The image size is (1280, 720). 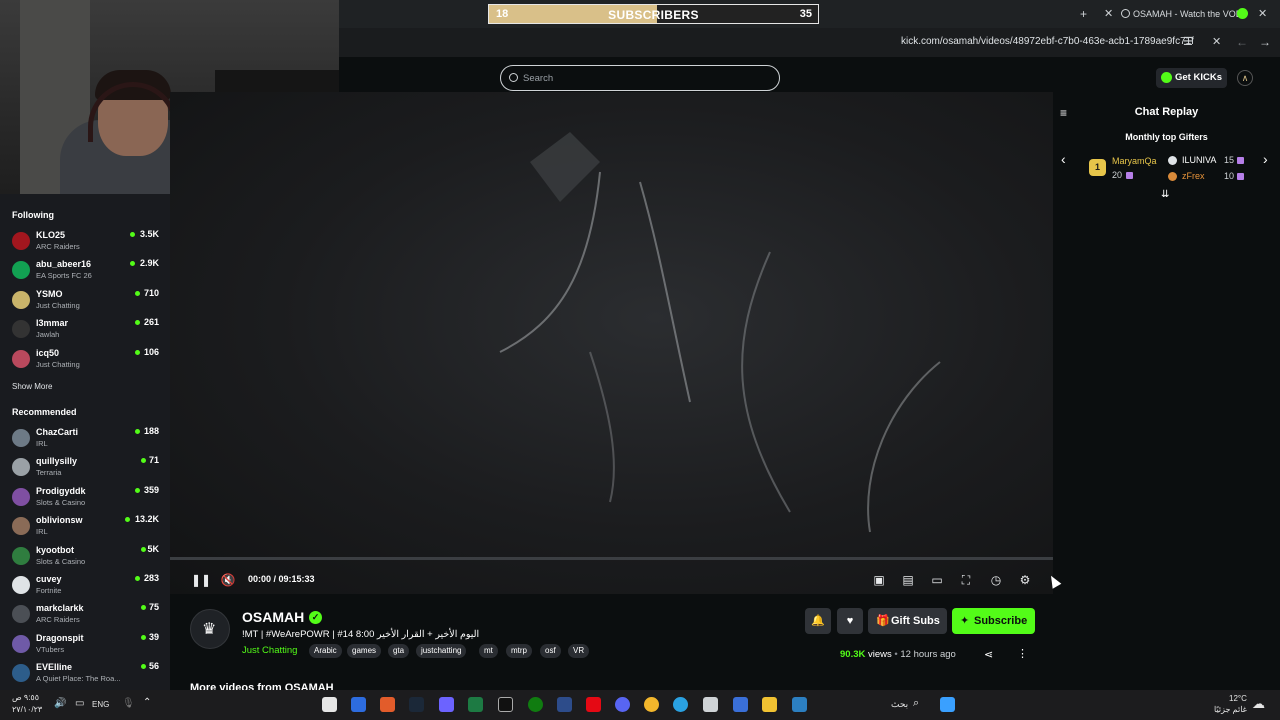 I want to click on gift-subs-button: 🎁 Gift Subs, so click(x=907, y=621).